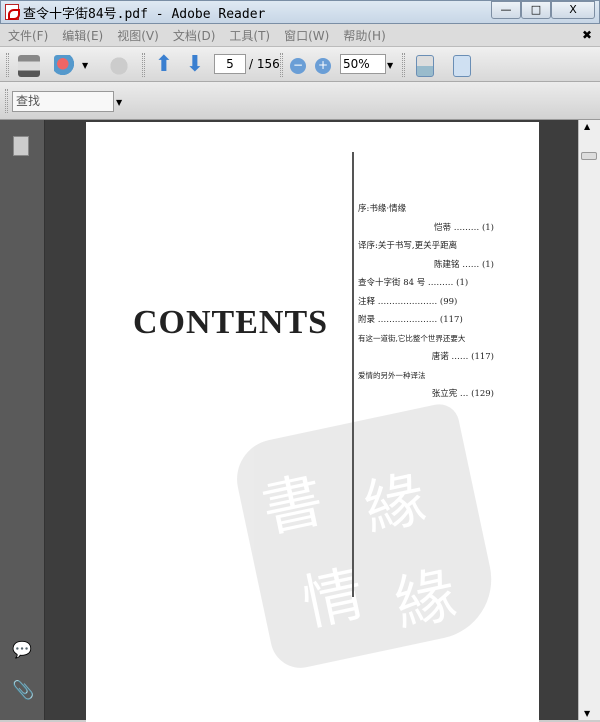 The image size is (600, 722). I want to click on fit-width-icon, so click(425, 66).